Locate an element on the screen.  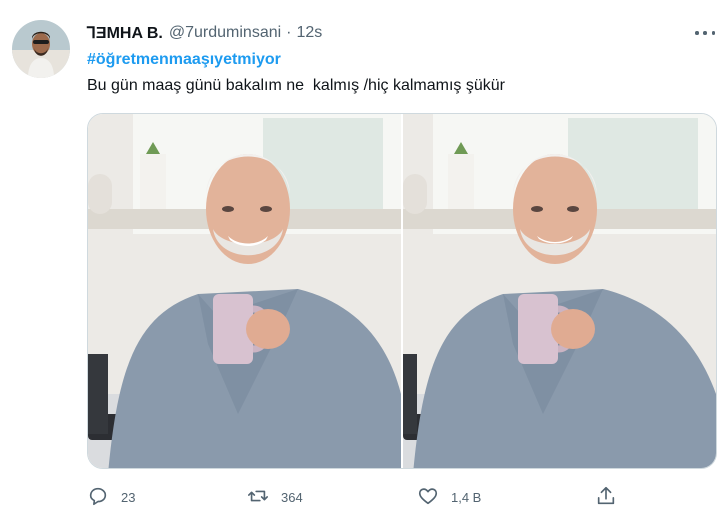
retweet-icon is located at coordinates (258, 497).